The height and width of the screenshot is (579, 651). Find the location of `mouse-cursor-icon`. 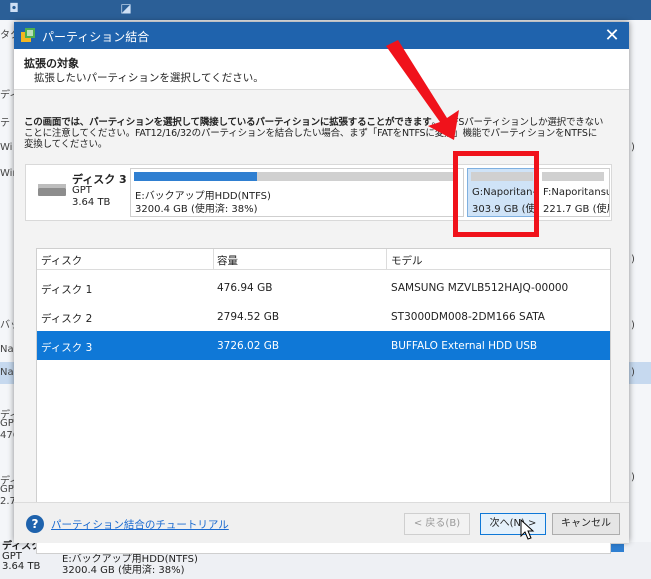

mouse-cursor-icon is located at coordinates (527, 529).